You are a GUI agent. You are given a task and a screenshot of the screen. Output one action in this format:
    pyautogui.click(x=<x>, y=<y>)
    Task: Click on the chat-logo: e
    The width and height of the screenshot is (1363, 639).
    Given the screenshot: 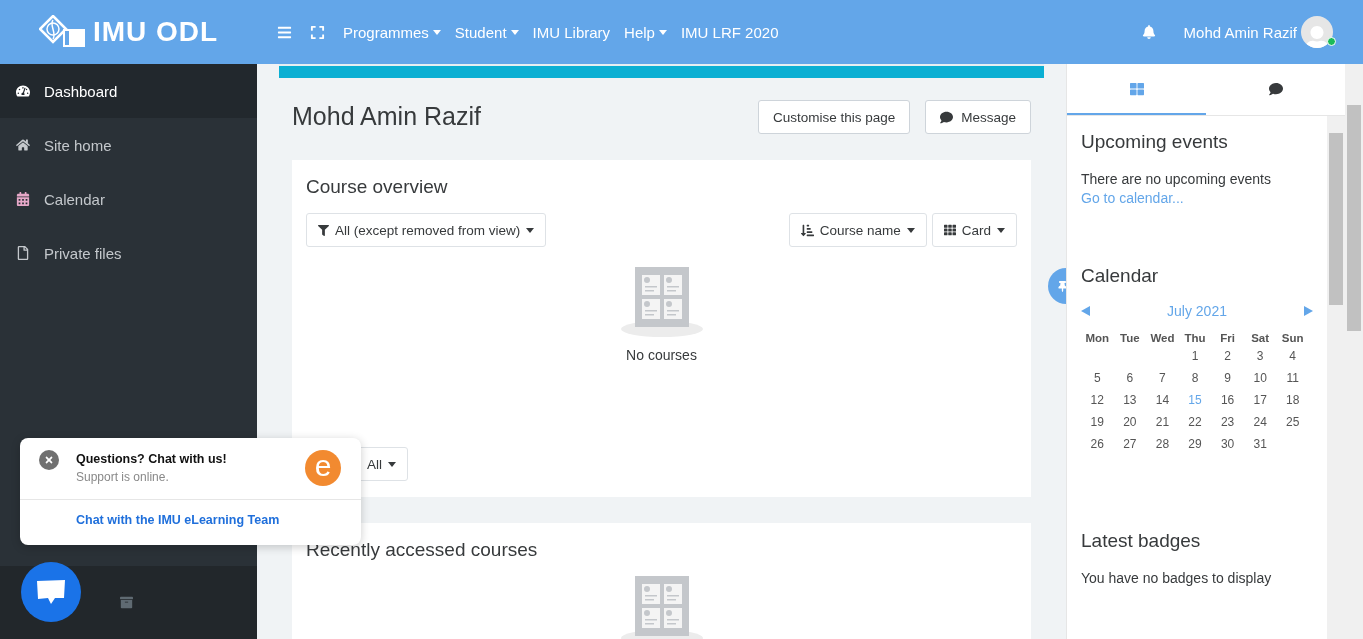 What is the action you would take?
    pyautogui.click(x=323, y=468)
    